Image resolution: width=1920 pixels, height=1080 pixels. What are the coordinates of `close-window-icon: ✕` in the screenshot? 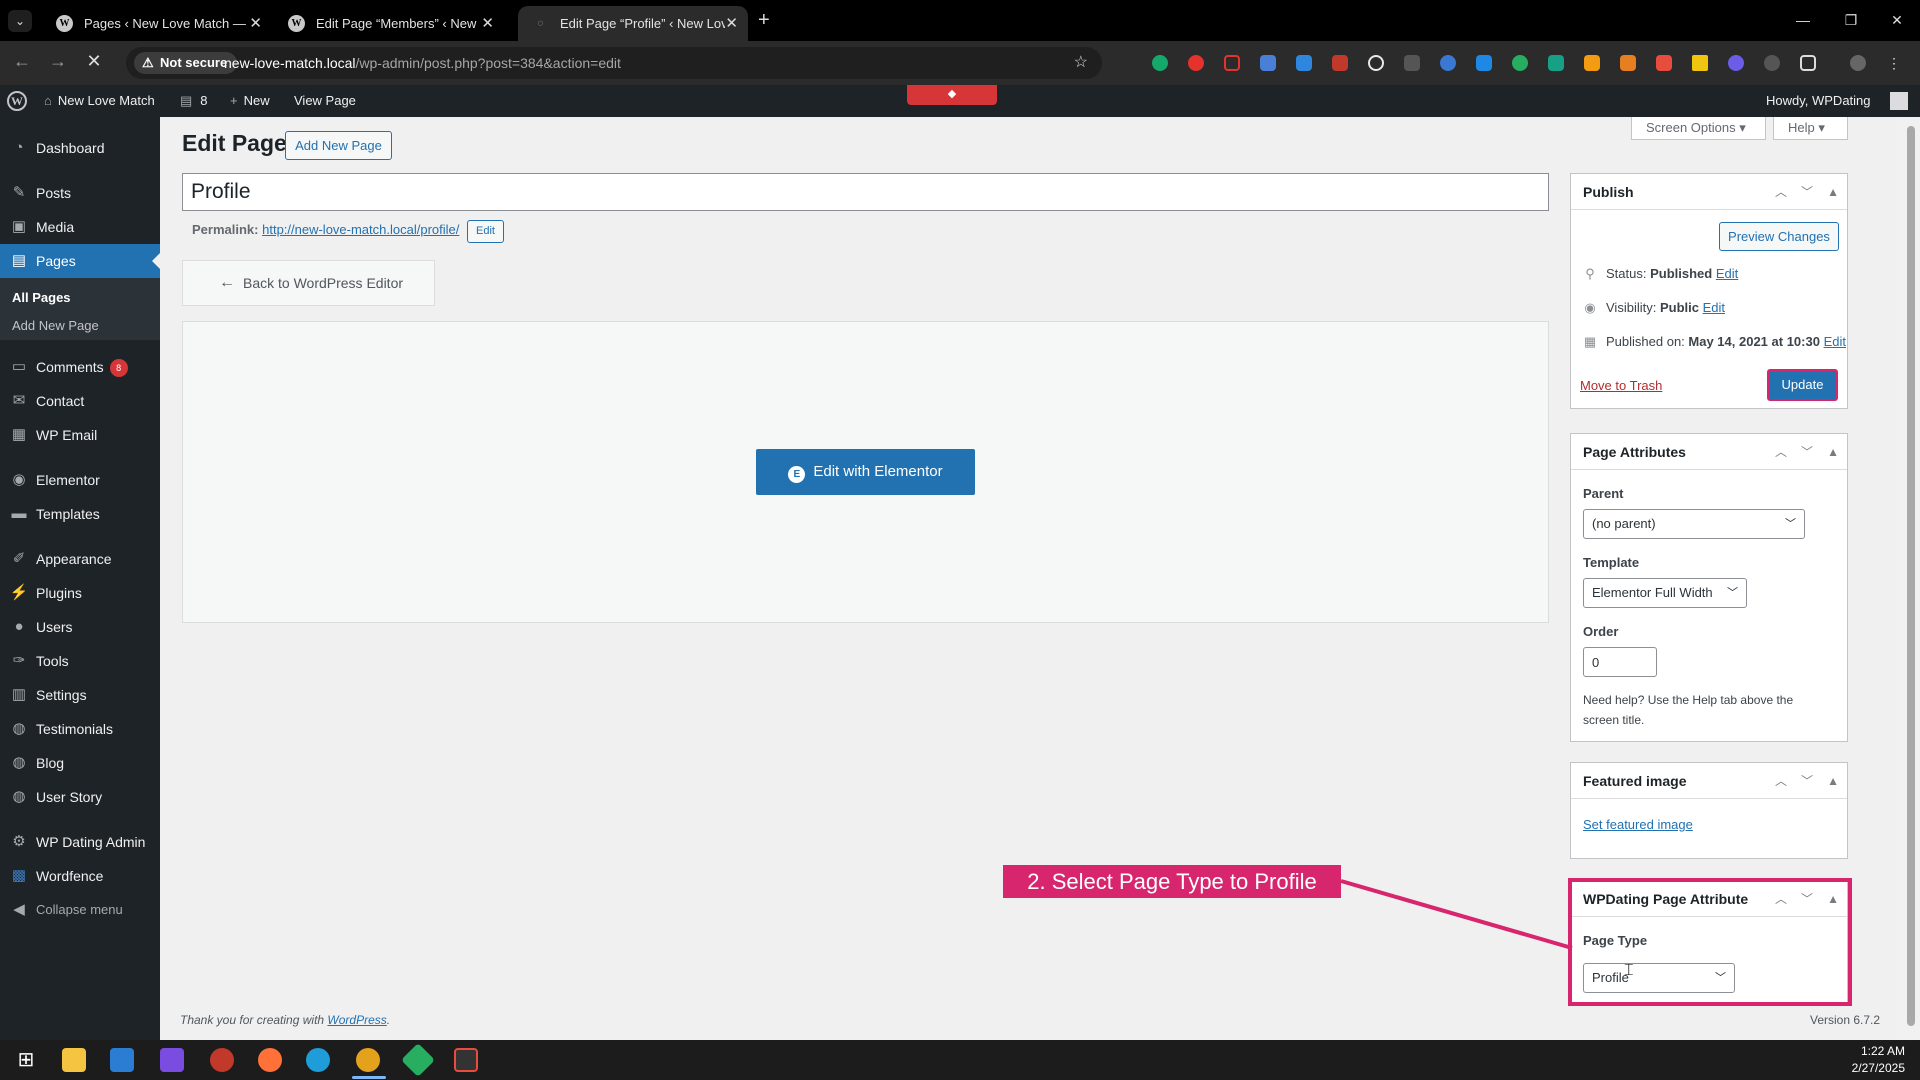 It's located at (1897, 20).